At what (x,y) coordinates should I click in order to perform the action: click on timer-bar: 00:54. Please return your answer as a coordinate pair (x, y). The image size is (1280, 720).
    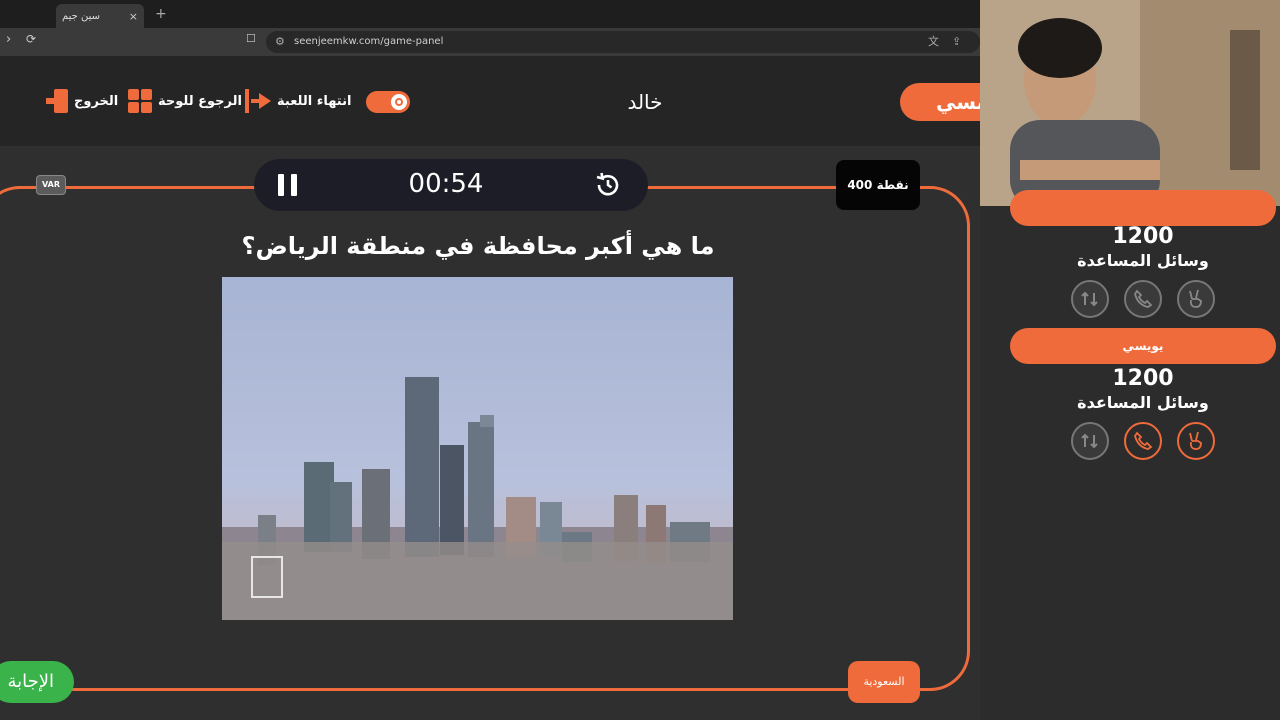
    Looking at the image, I should click on (451, 185).